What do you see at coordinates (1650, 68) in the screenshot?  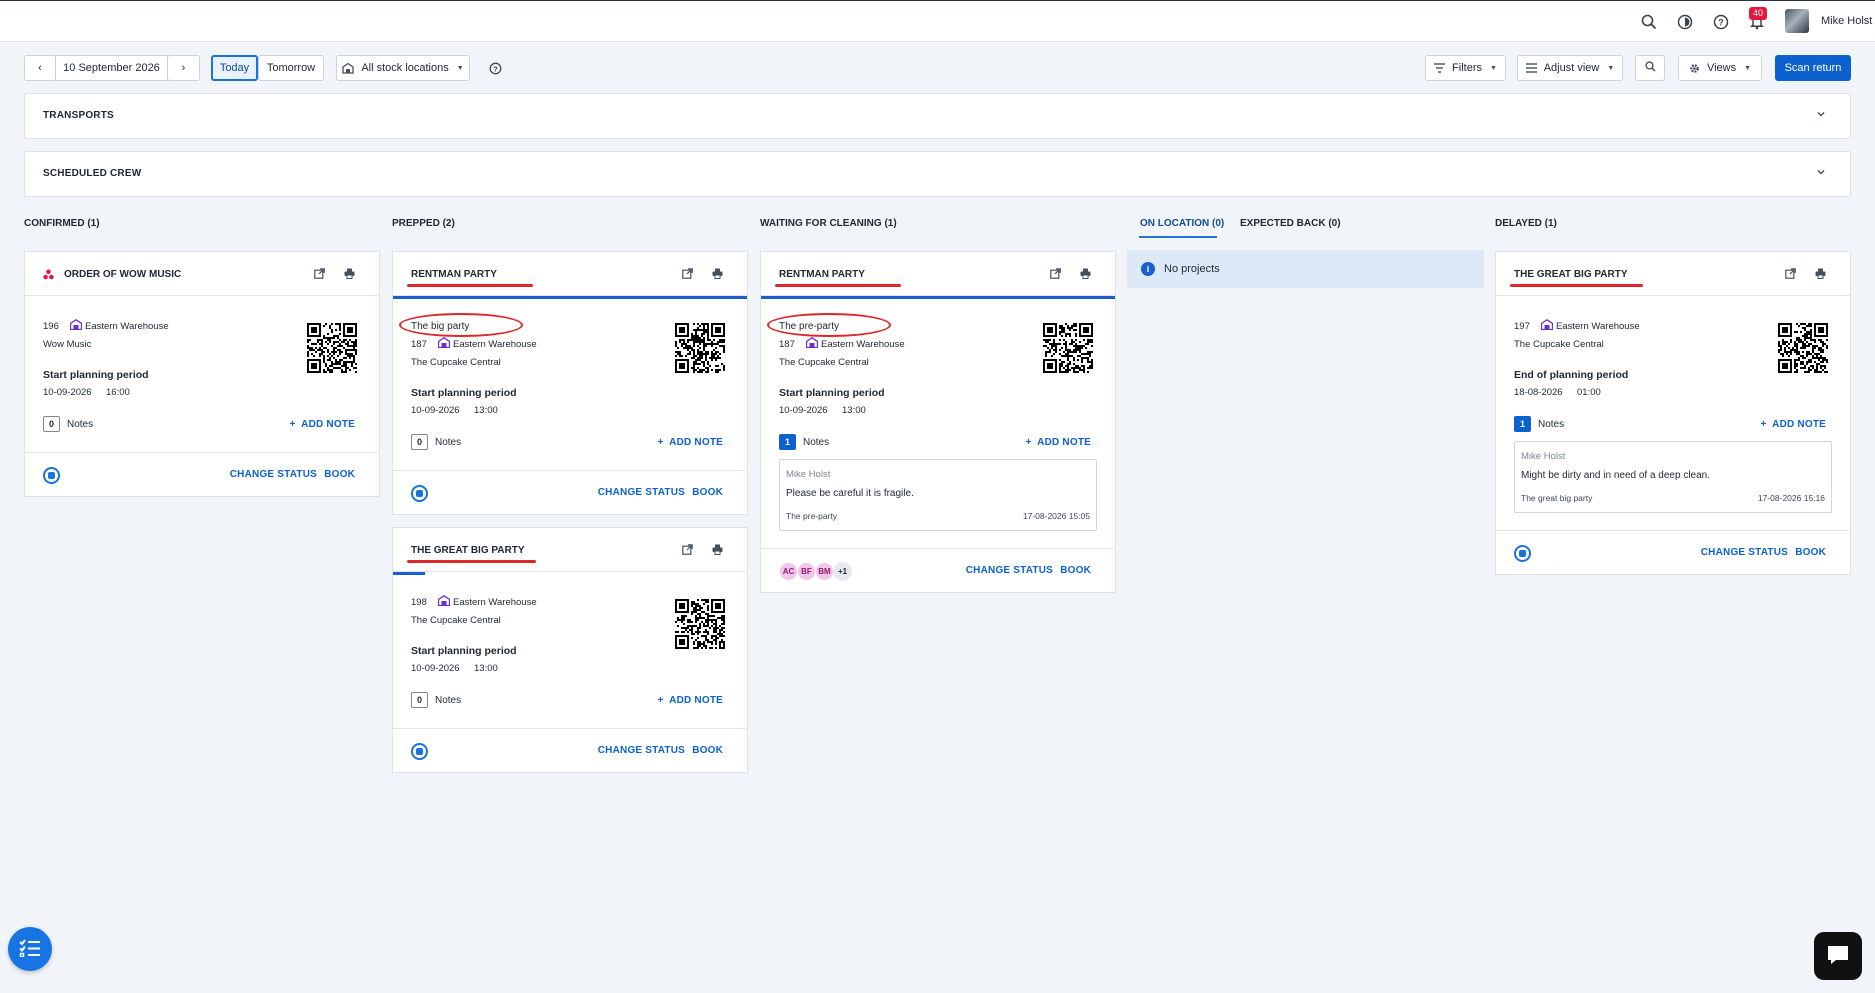 I see `search-button` at bounding box center [1650, 68].